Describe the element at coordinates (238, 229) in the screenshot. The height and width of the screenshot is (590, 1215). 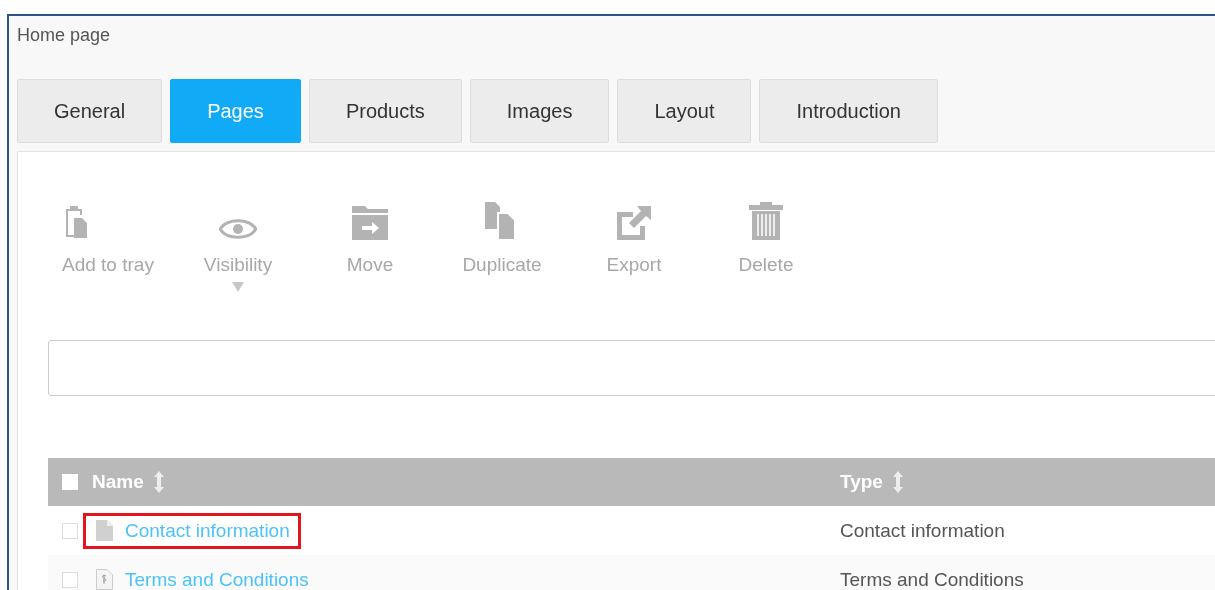
I see `eye-icon` at that location.